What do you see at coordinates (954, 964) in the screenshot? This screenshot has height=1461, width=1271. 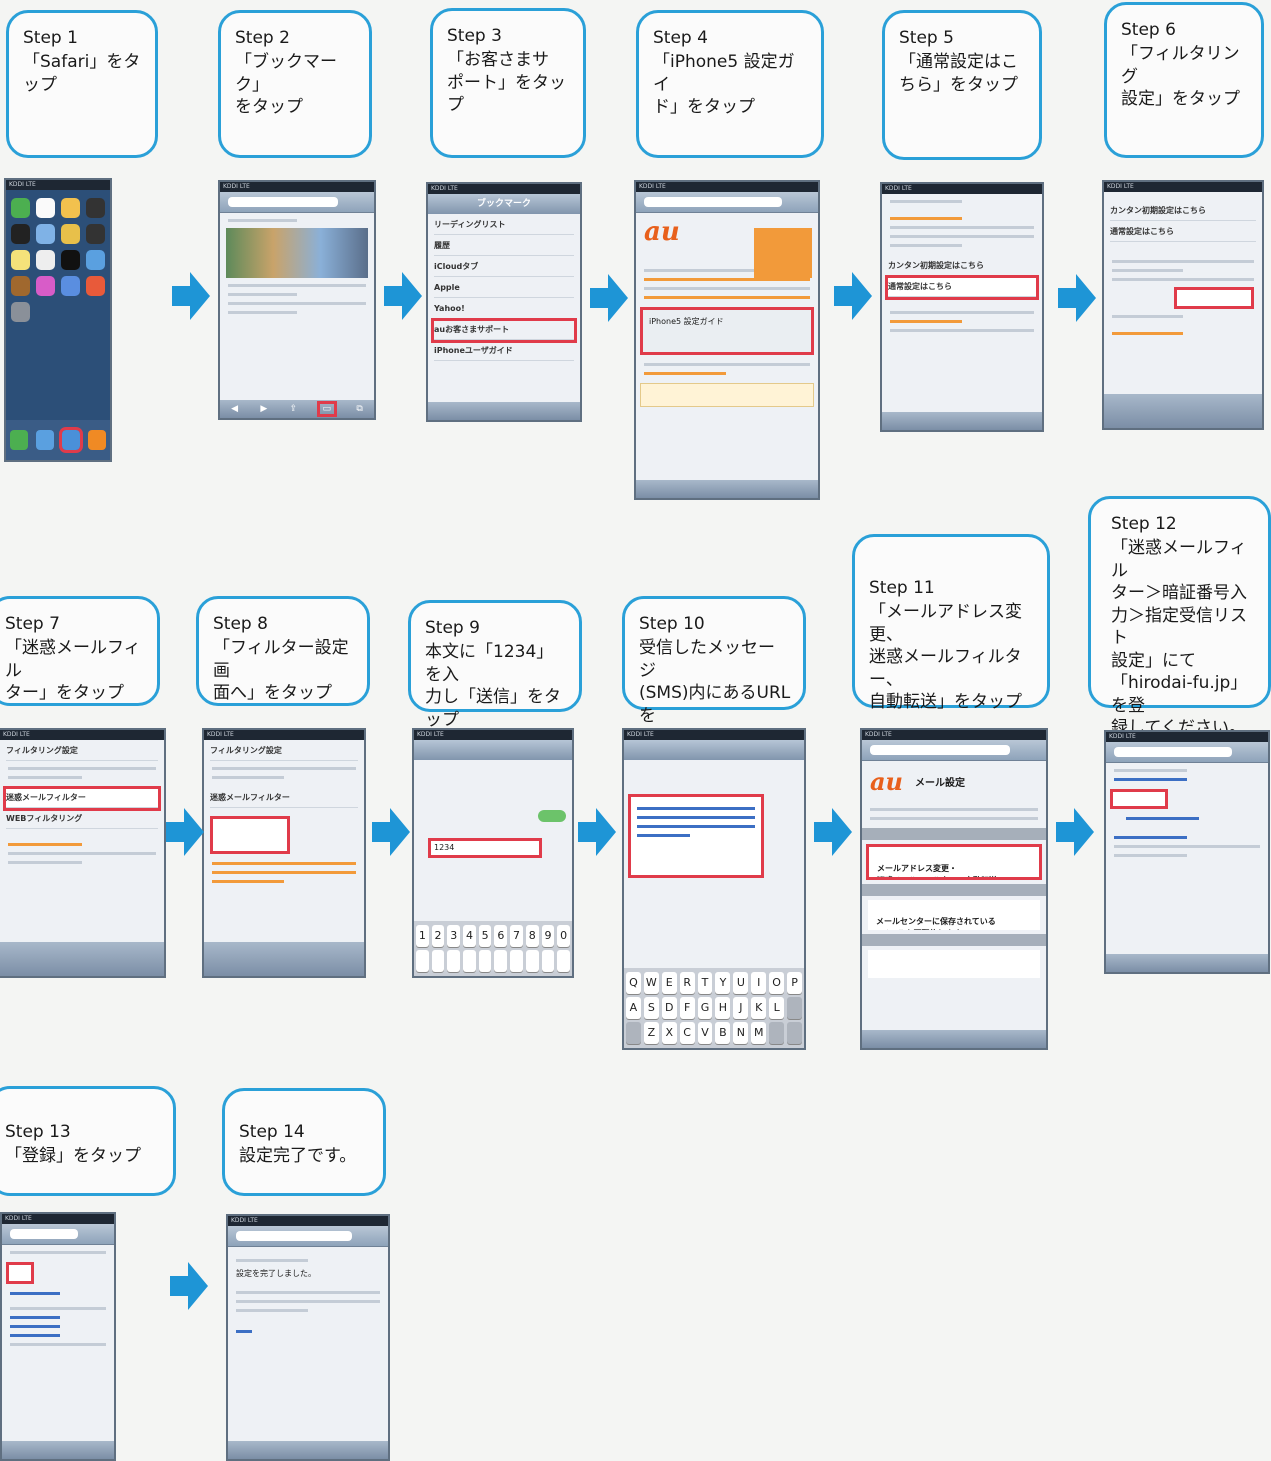 I see `mail-app-link` at bounding box center [954, 964].